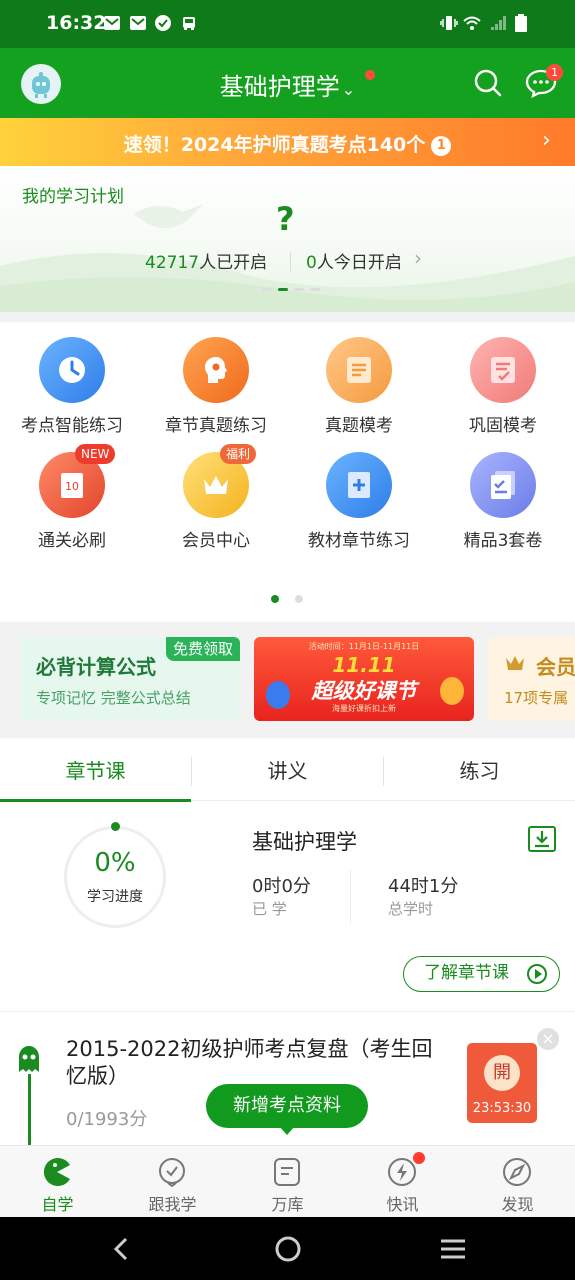 The width and height of the screenshot is (575, 1280). Describe the element at coordinates (95, 769) in the screenshot. I see `tab-chapter-course: 章节课` at that location.